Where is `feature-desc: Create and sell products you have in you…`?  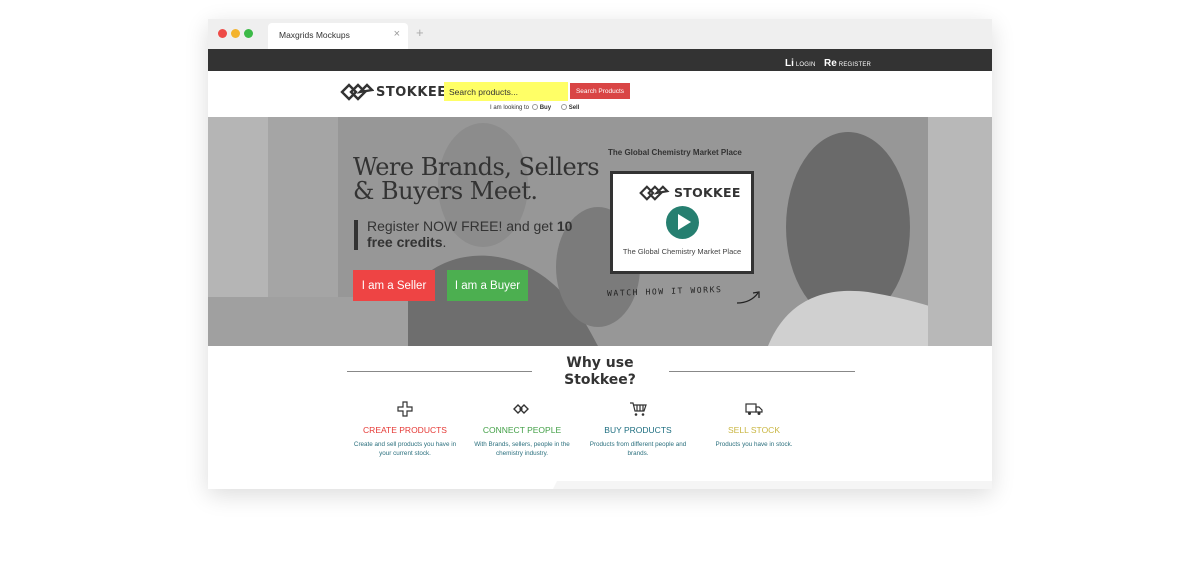
feature-desc: Create and sell products you have in you… is located at coordinates (405, 449).